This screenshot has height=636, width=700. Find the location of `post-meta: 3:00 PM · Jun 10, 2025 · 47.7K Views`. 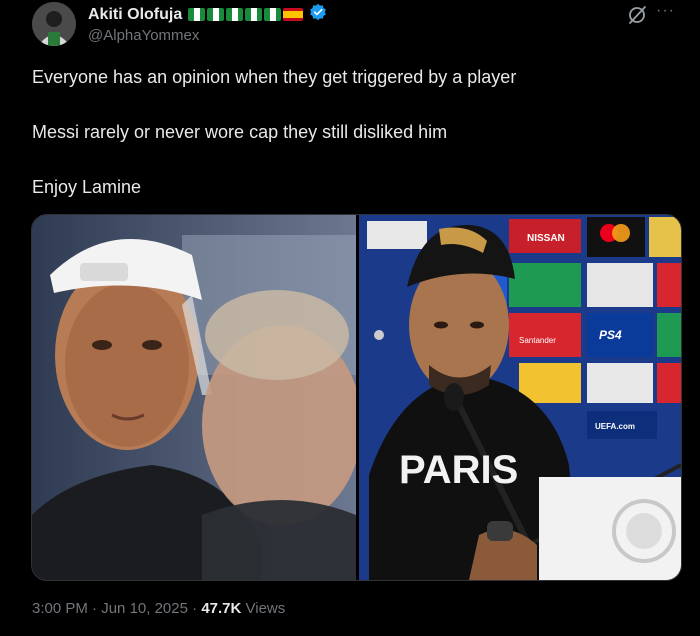

post-meta: 3:00 PM · Jun 10, 2025 · 47.7K Views is located at coordinates (159, 608).